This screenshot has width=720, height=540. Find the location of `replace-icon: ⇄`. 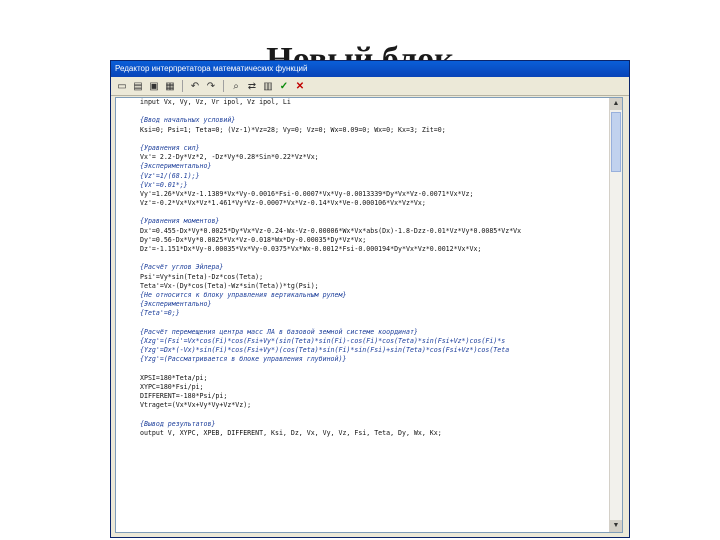

replace-icon: ⇄ is located at coordinates (252, 86).